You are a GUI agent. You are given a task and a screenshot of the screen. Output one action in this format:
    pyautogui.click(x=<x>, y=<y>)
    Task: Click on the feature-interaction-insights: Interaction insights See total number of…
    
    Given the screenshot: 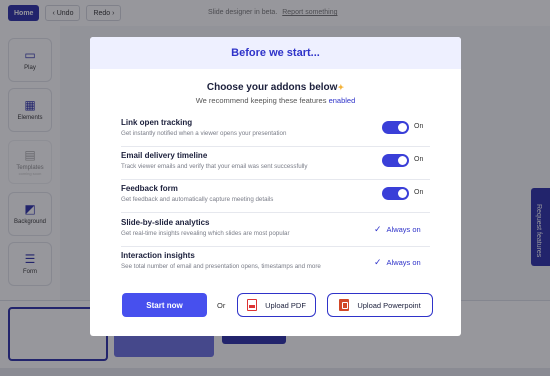 What is the action you would take?
    pyautogui.click(x=275, y=263)
    